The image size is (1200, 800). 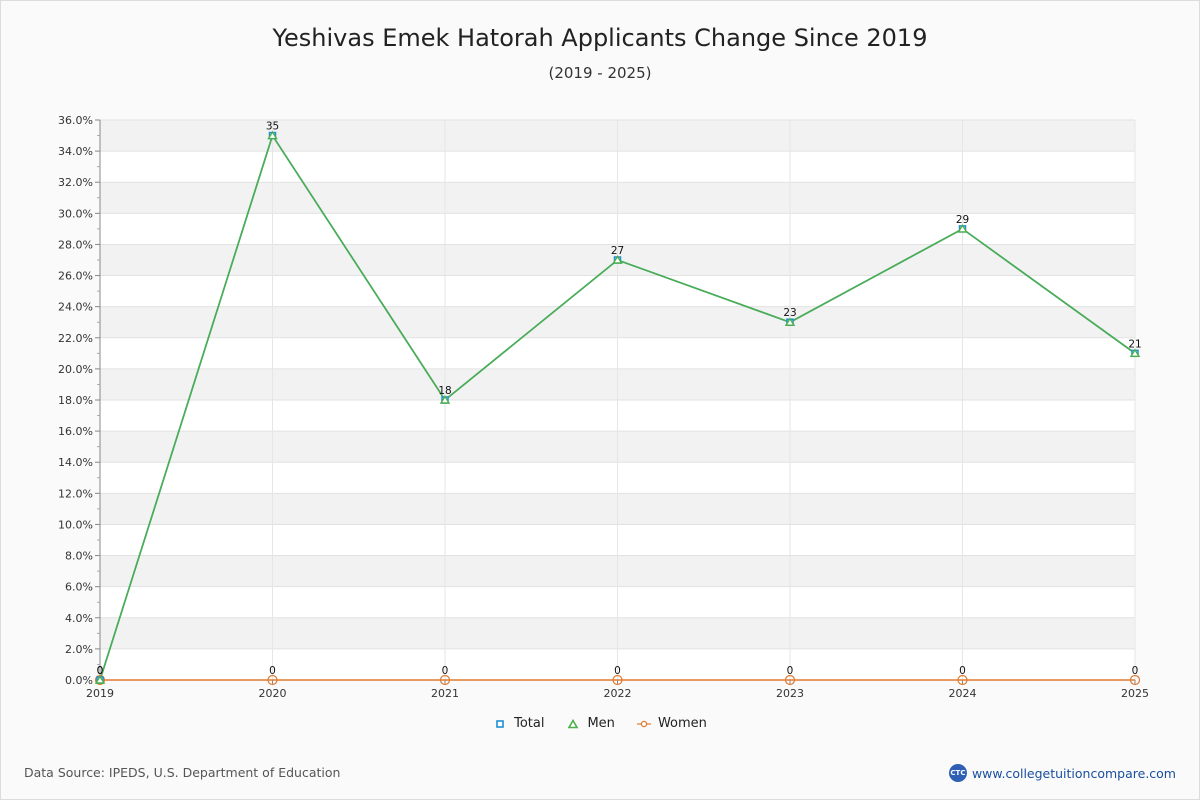 What do you see at coordinates (75, 120) in the screenshot?
I see `y-tick-label: 36.0%` at bounding box center [75, 120].